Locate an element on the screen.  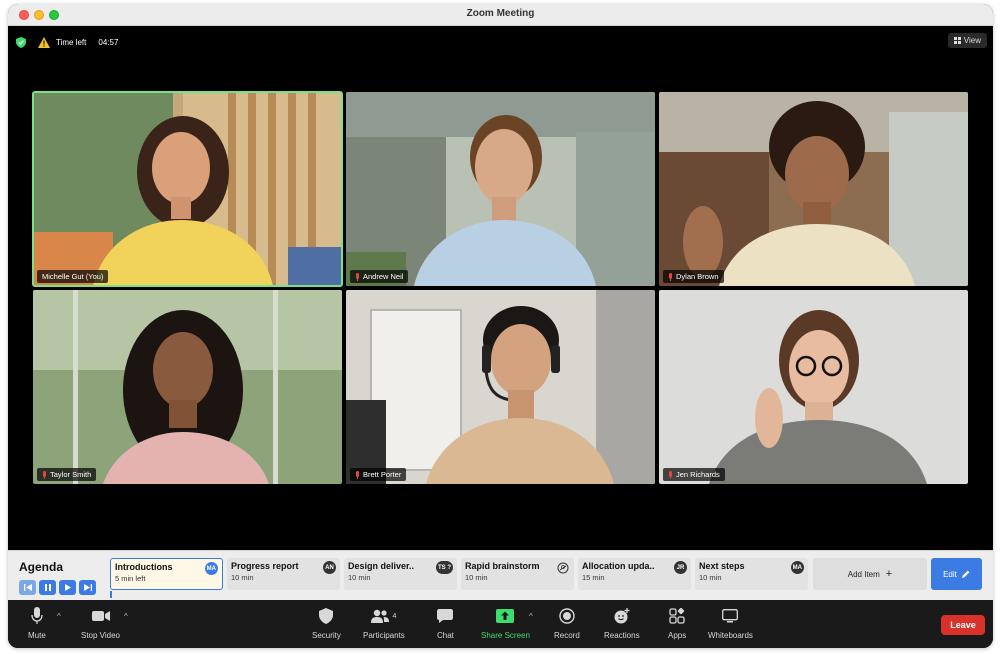
encryption-shield-icon is located at coordinates (21, 42).